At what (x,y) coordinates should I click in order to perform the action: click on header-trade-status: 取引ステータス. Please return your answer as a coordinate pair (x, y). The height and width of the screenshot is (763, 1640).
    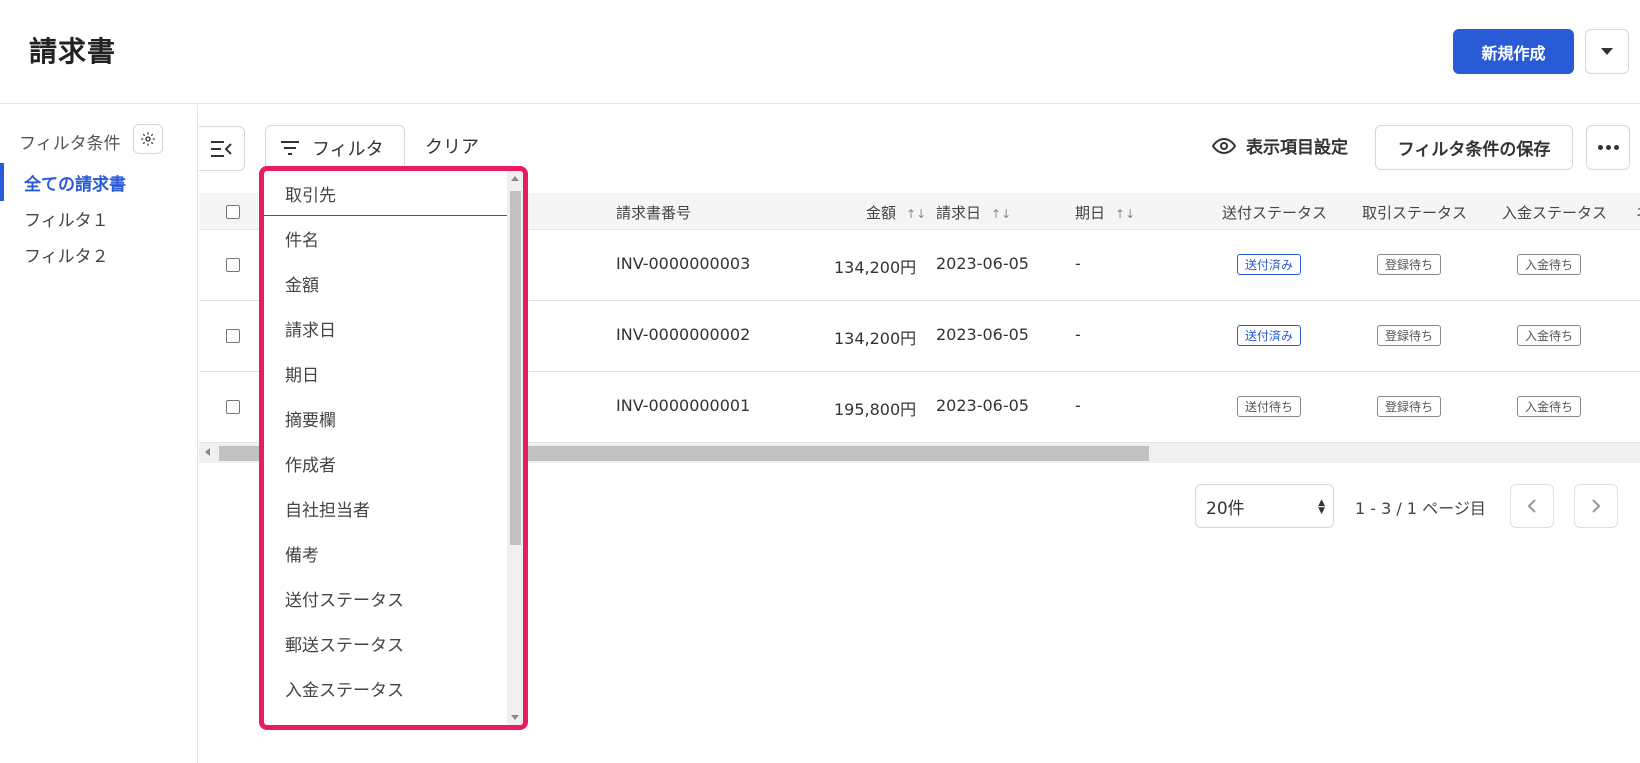
    Looking at the image, I should click on (1414, 212).